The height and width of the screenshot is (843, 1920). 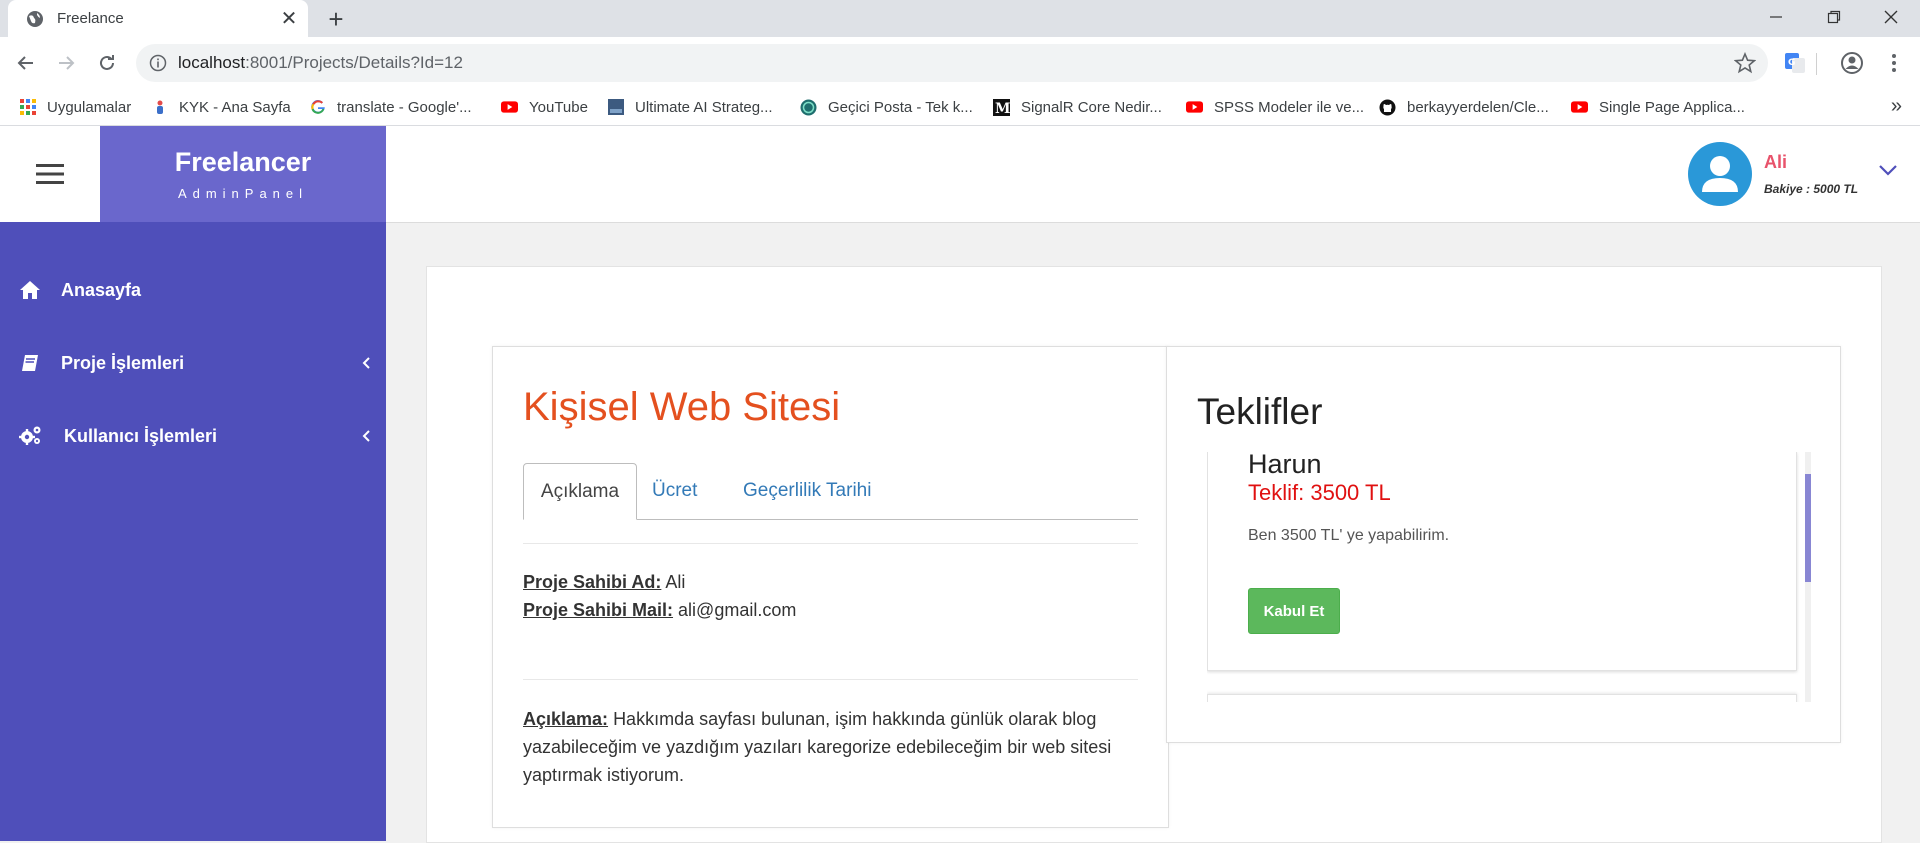 What do you see at coordinates (1852, 63) in the screenshot?
I see `profile-icon` at bounding box center [1852, 63].